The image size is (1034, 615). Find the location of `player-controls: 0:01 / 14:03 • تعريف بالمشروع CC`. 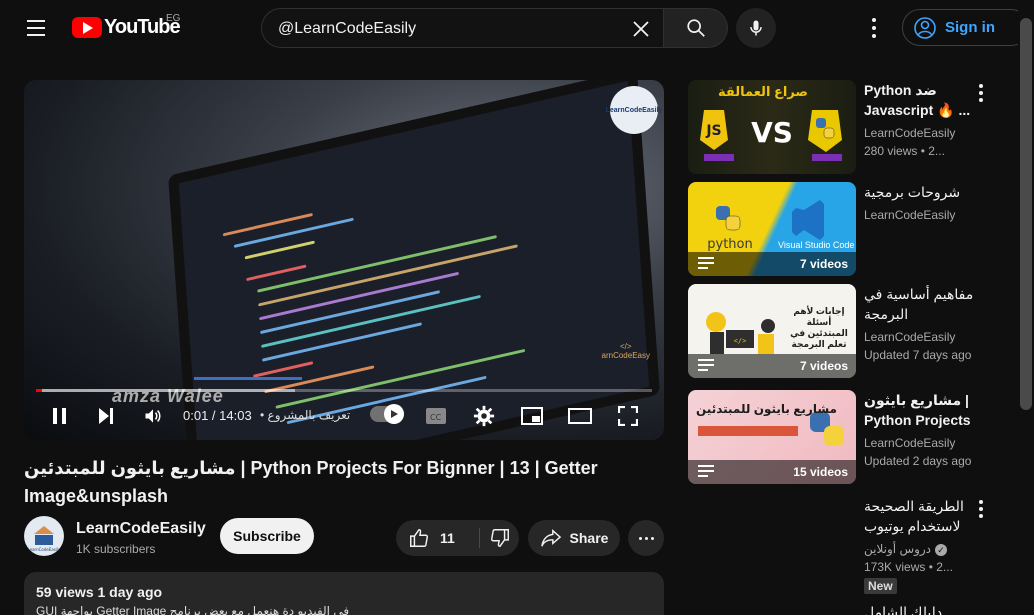

player-controls: 0:01 / 14:03 • تعريف بالمشروع CC is located at coordinates (344, 416).